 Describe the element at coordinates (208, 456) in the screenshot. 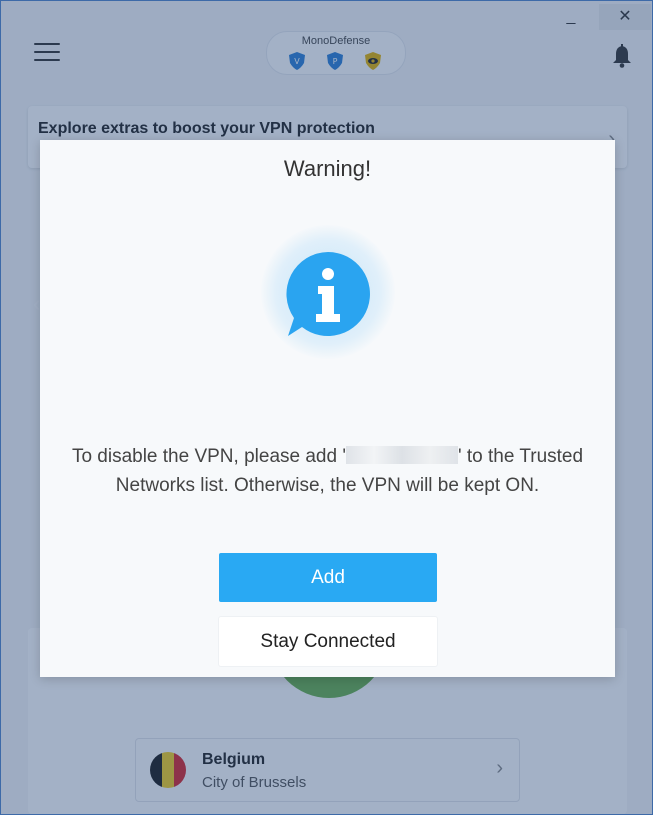

I see `message-text-before: To disable the VPN, please add '` at that location.